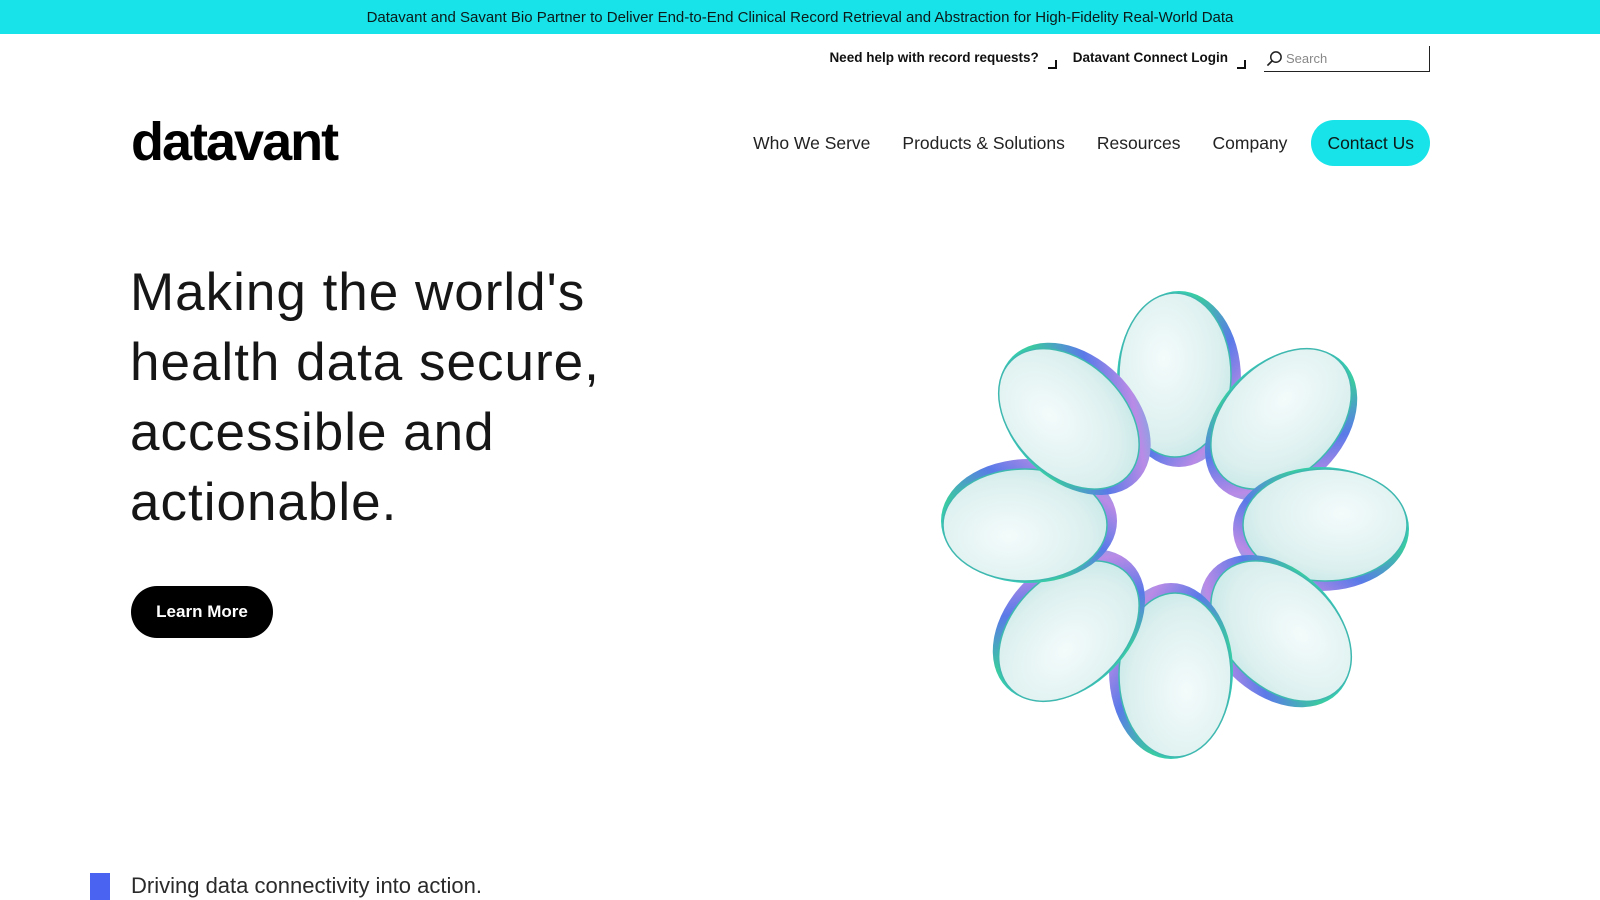  Describe the element at coordinates (100, 886) in the screenshot. I see `tagline-accent-bar` at that location.